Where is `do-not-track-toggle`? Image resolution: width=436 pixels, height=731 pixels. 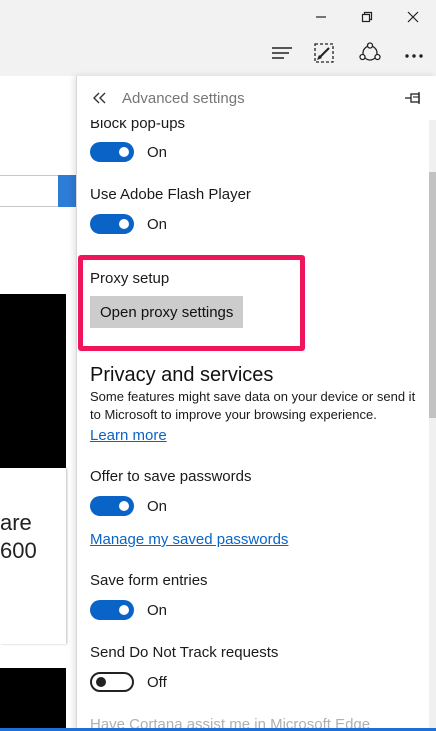
do-not-track-toggle is located at coordinates (112, 682).